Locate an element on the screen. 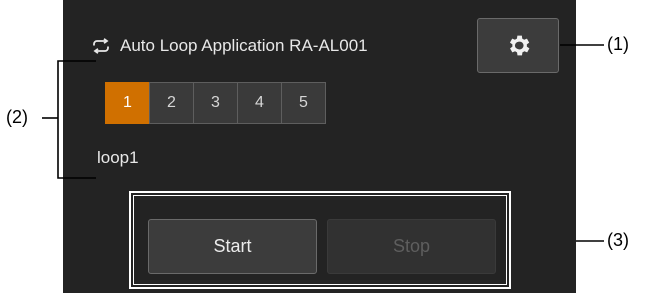 Image resolution: width=645 pixels, height=293 pixels. tab-1: 1 is located at coordinates (127, 103).